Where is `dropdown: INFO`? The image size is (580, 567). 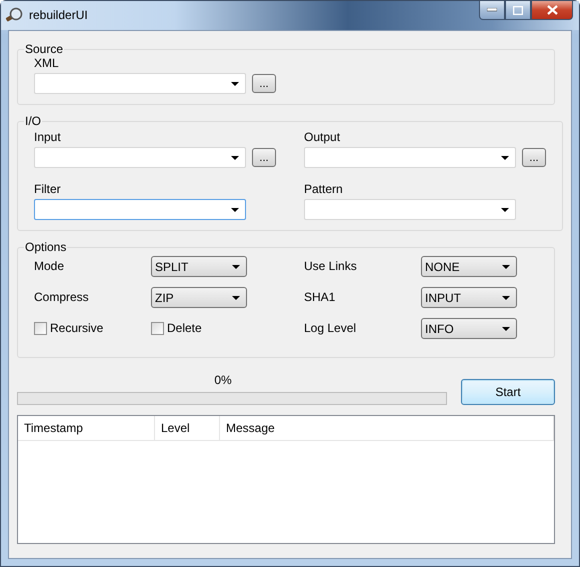
dropdown: INFO is located at coordinates (469, 328).